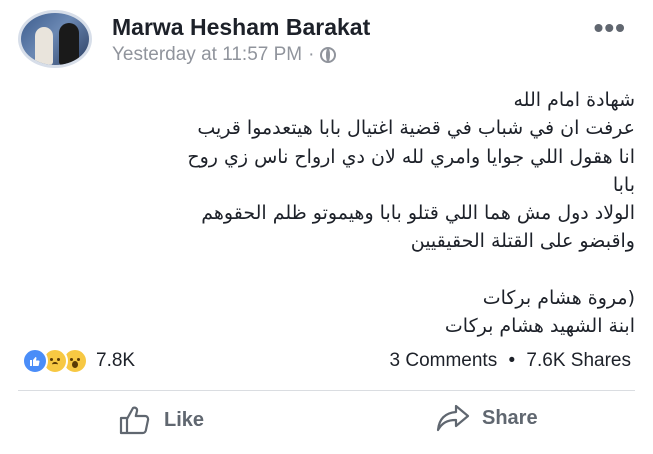  What do you see at coordinates (623, 184) in the screenshot?
I see `post-line: بابا` at bounding box center [623, 184].